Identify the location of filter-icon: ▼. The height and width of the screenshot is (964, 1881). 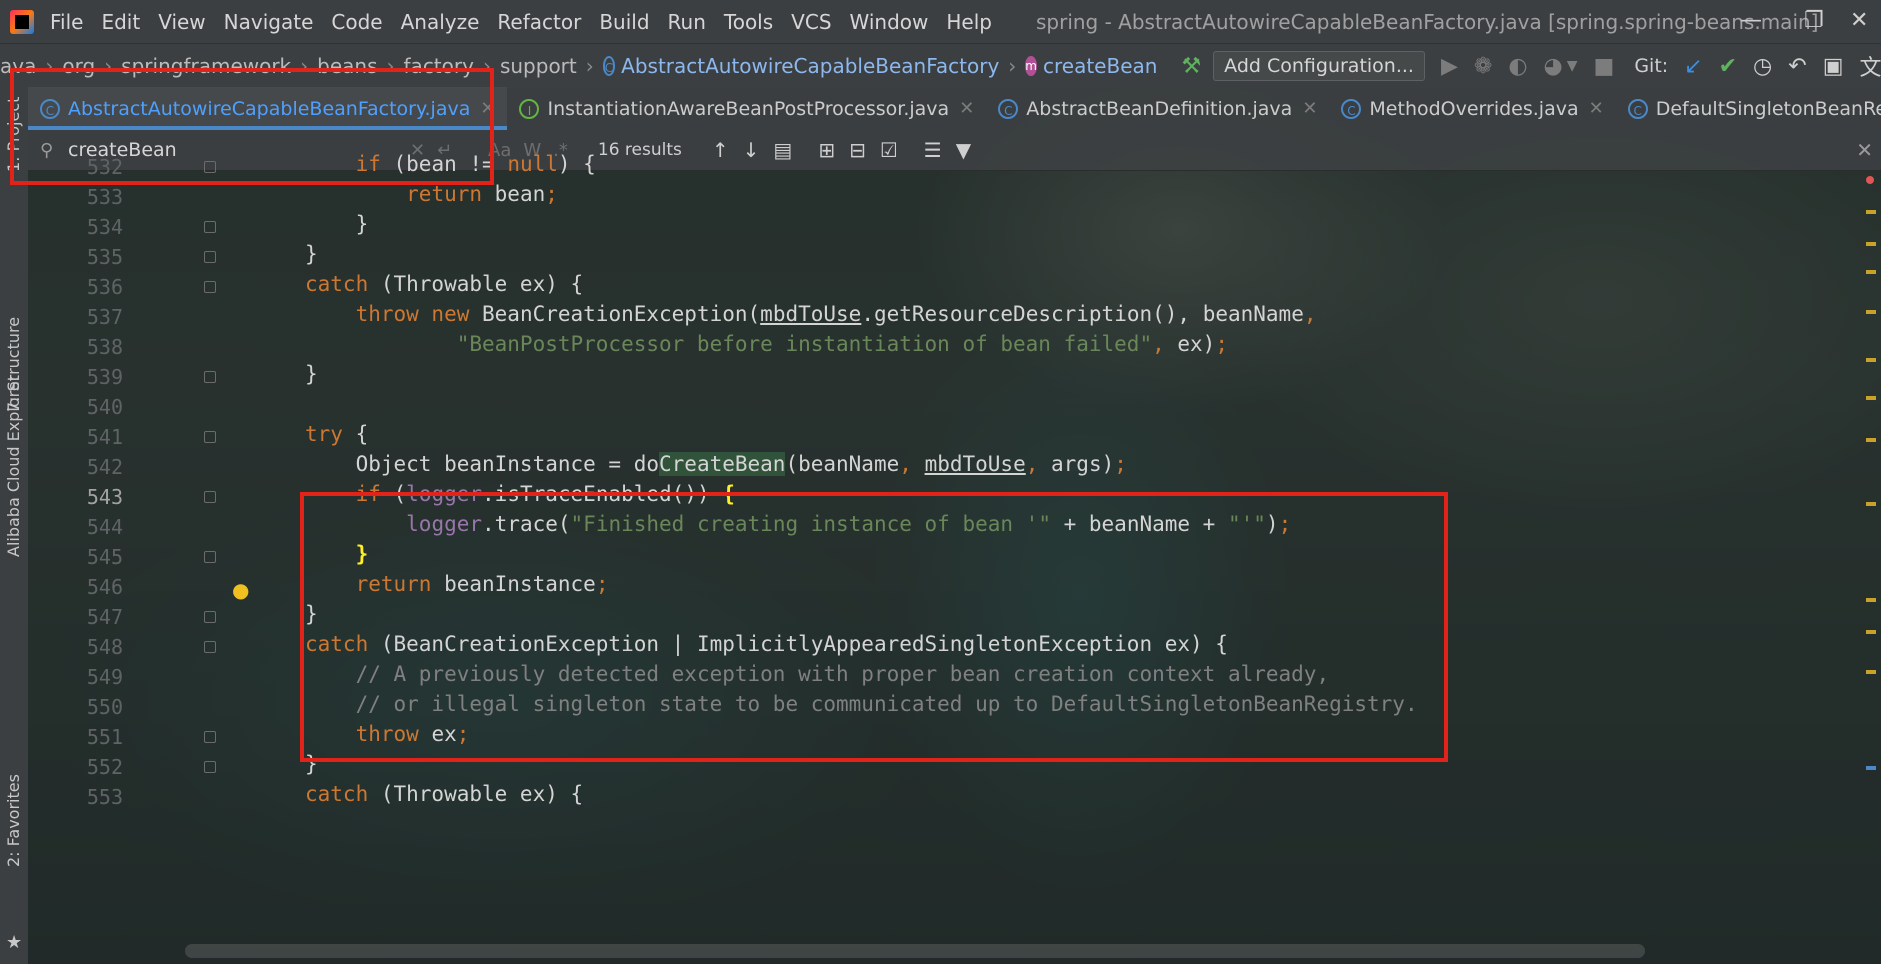
(963, 150).